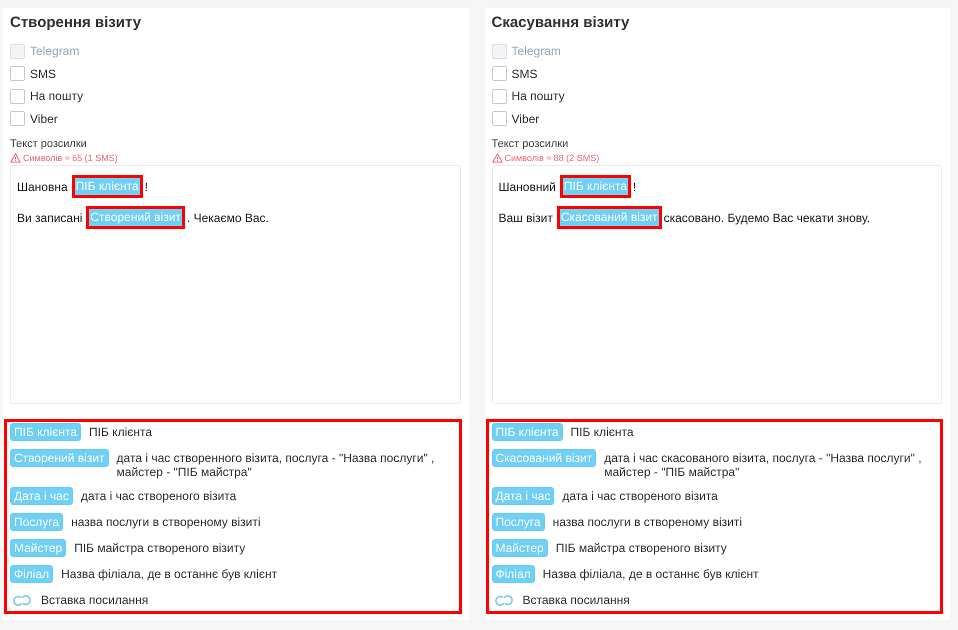 The image size is (958, 630). What do you see at coordinates (527, 187) in the screenshot?
I see `message-text: Шановний` at bounding box center [527, 187].